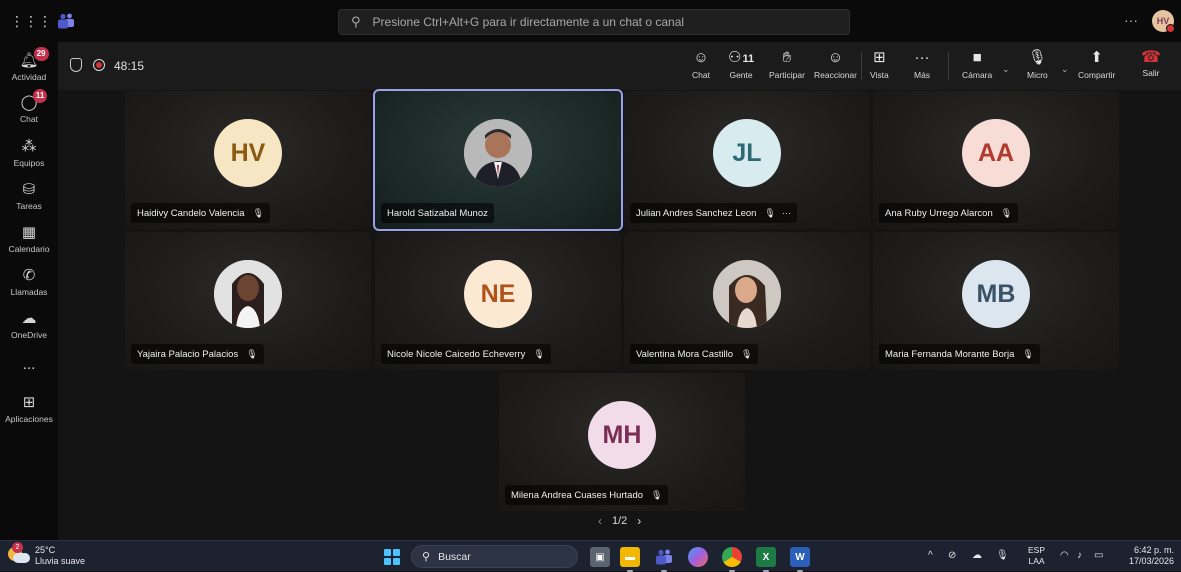  Describe the element at coordinates (45, 550) in the screenshot. I see `weather-temp: 25°C` at that location.